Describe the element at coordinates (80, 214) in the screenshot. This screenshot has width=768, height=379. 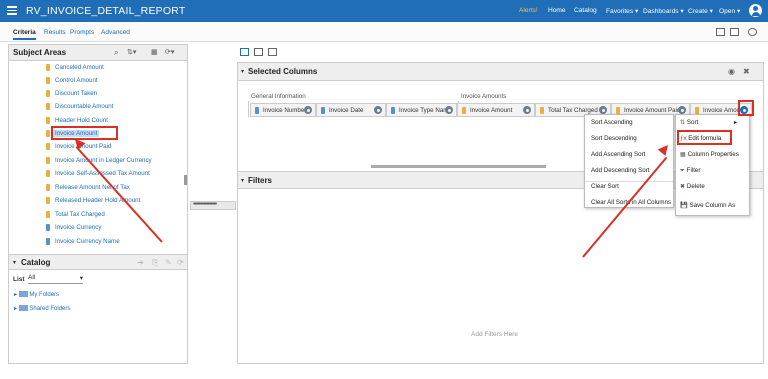
I see `tree-item-label: Total Tax Charged` at that location.